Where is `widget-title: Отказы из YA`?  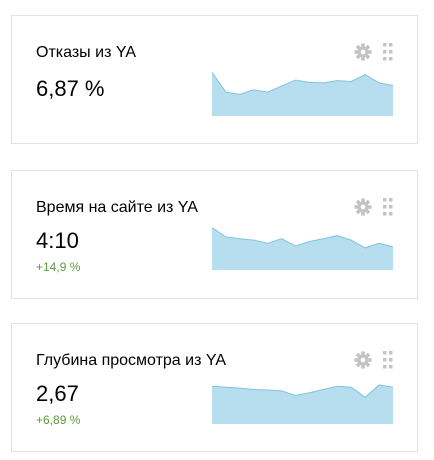 widget-title: Отказы из YA is located at coordinates (86, 52).